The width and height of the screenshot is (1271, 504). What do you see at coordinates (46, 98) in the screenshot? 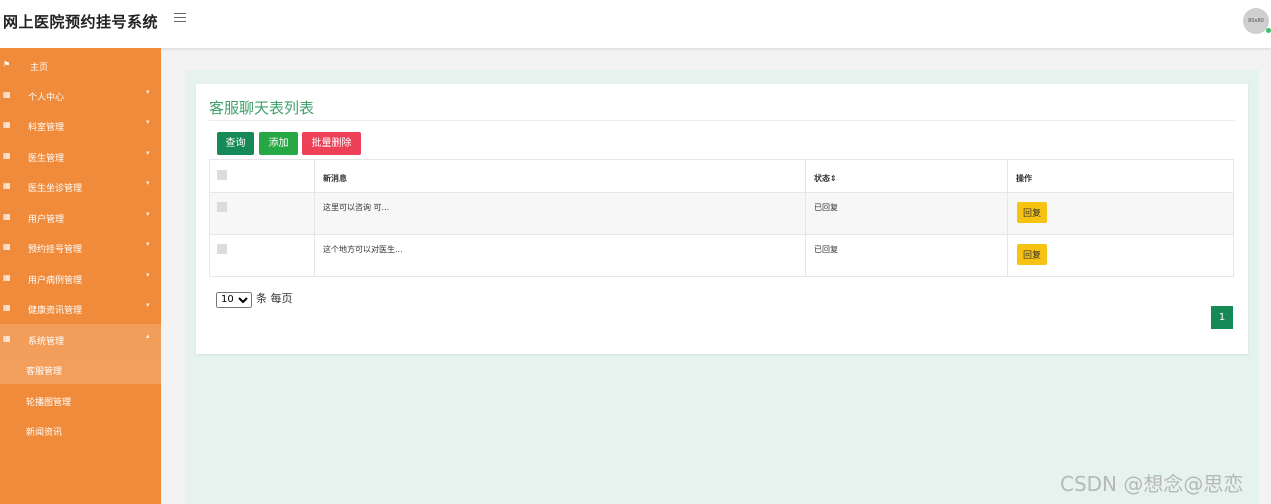
I see `sidebar-item-label: 个人中心` at bounding box center [46, 98].